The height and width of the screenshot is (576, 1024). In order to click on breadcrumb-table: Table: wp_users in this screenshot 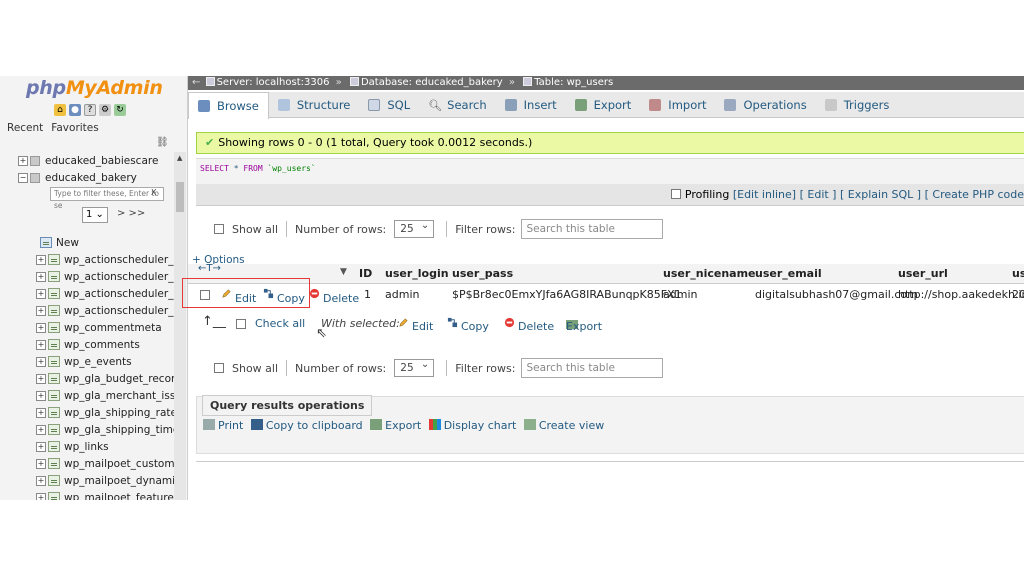, I will do `click(573, 82)`.